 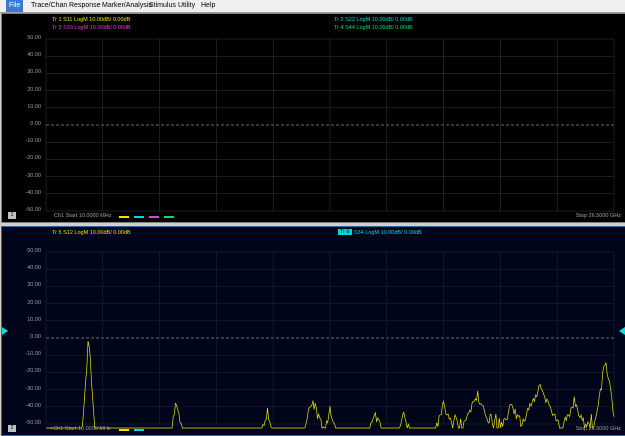 What do you see at coordinates (598, 216) in the screenshot?
I see `channel-1-stop: Stop 26.5000 GHz` at bounding box center [598, 216].